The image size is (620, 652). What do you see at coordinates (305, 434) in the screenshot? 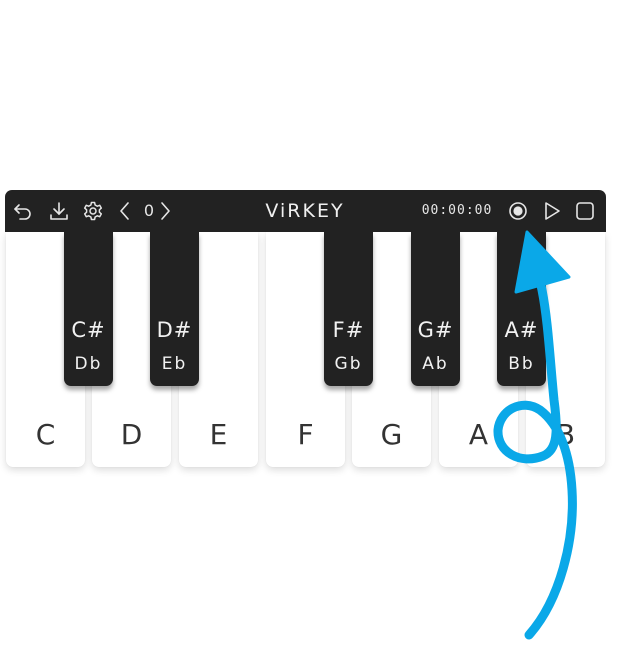
I see `white-key-label: F` at bounding box center [305, 434].